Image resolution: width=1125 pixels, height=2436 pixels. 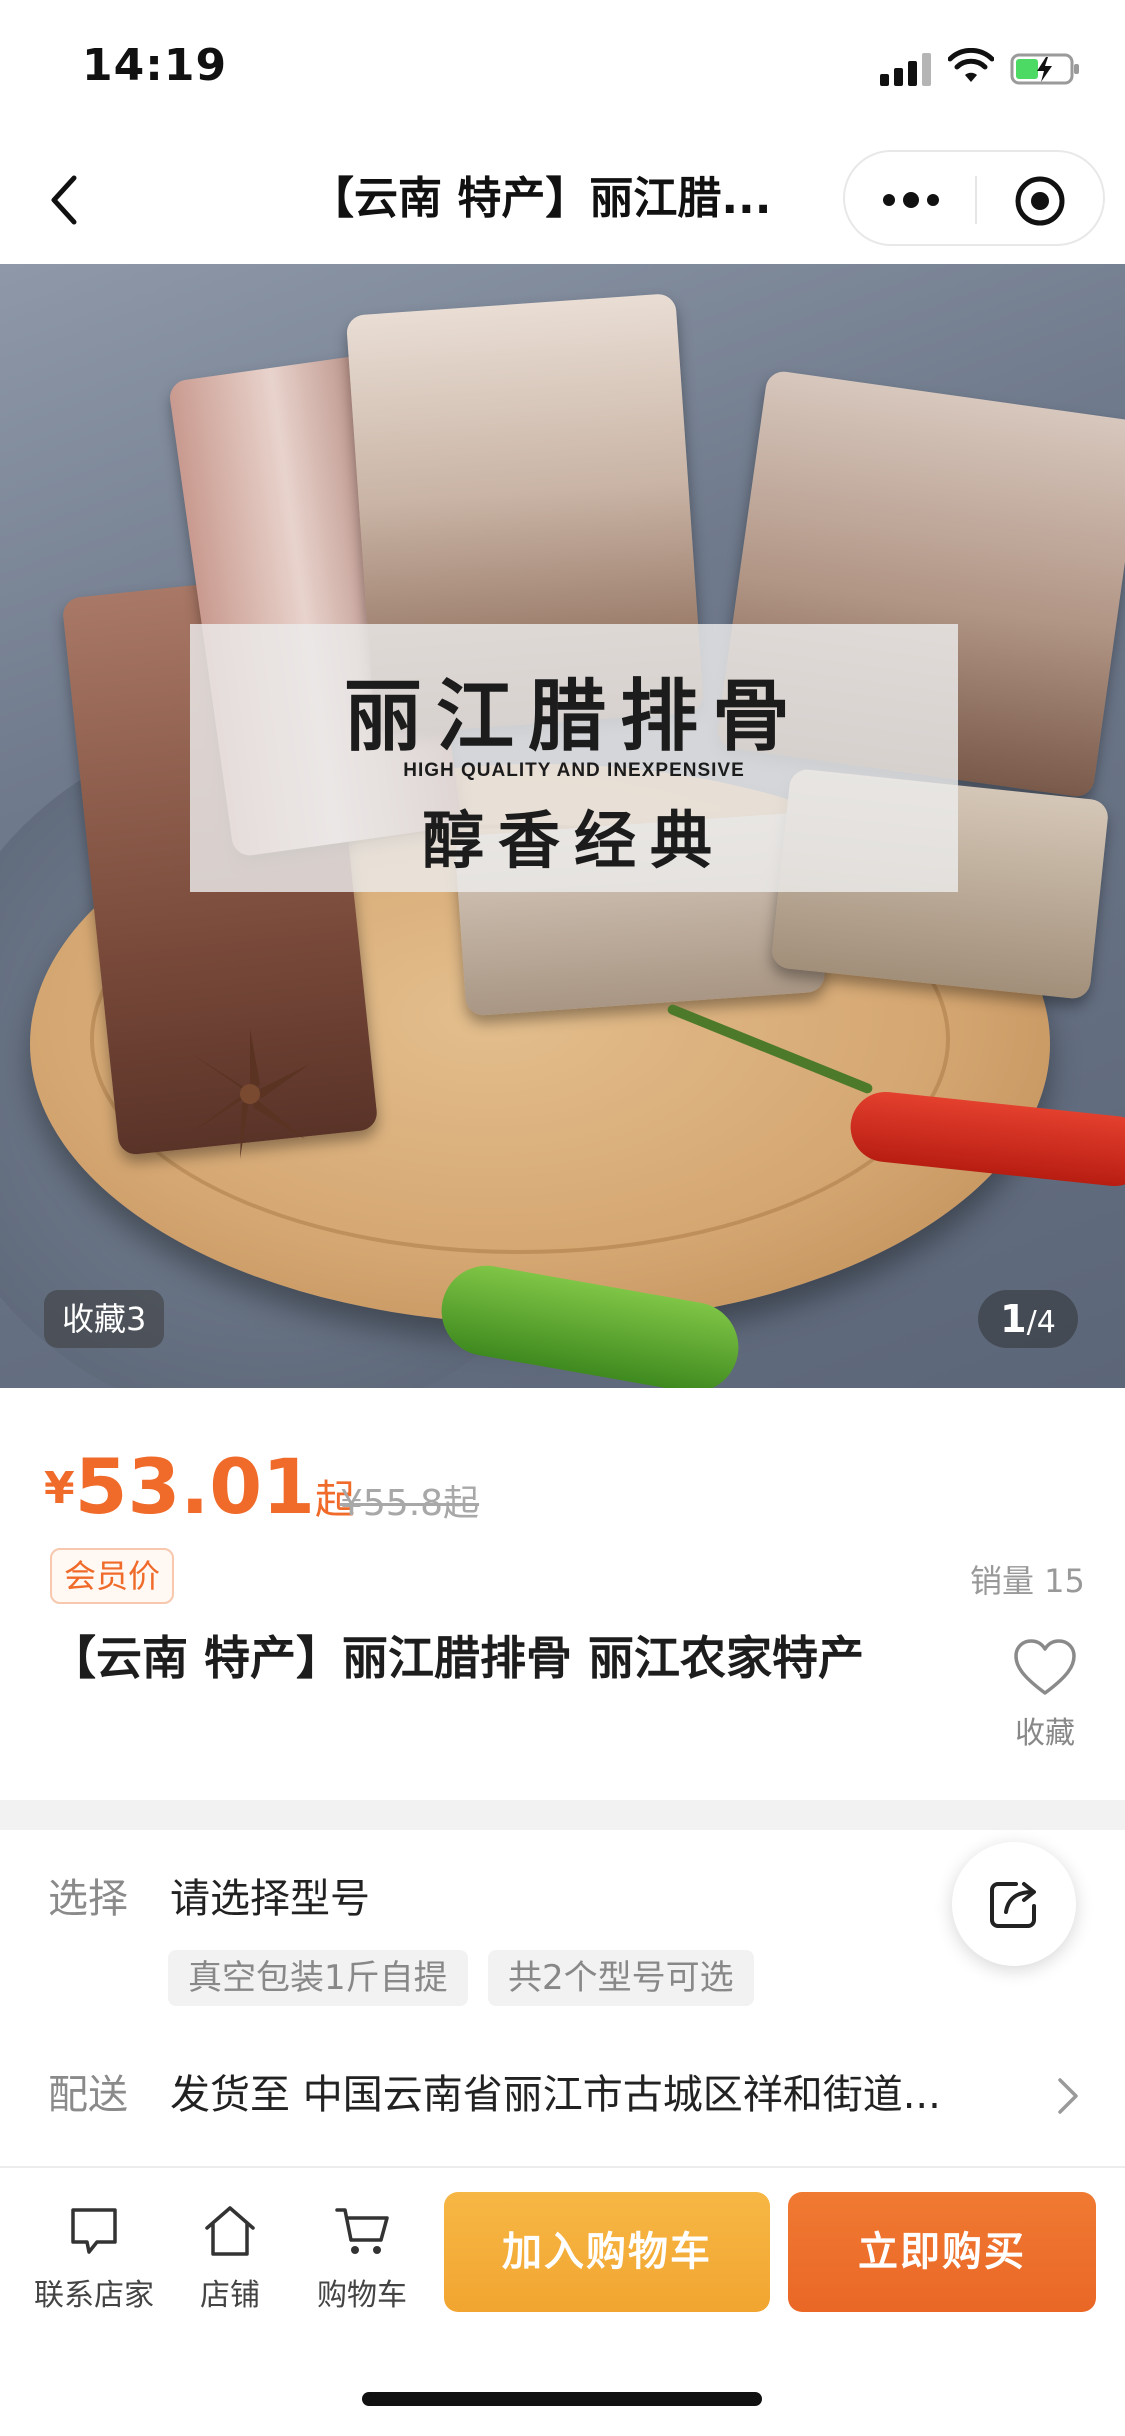 What do you see at coordinates (94, 2257) in the screenshot?
I see `contact-shop-button: 联系店家` at bounding box center [94, 2257].